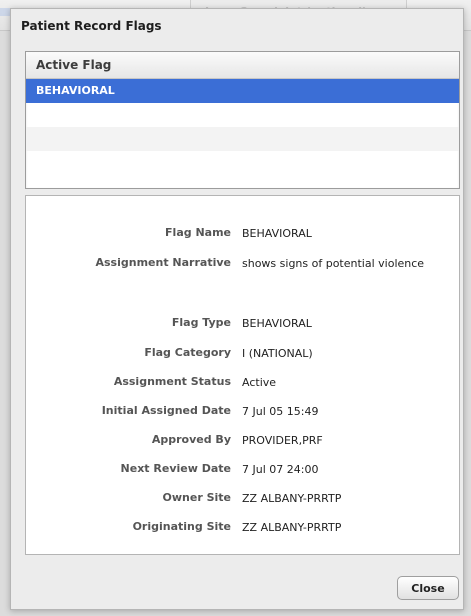 This screenshot has height=616, width=471. What do you see at coordinates (198, 232) in the screenshot?
I see `detail-label: Flag Name` at bounding box center [198, 232].